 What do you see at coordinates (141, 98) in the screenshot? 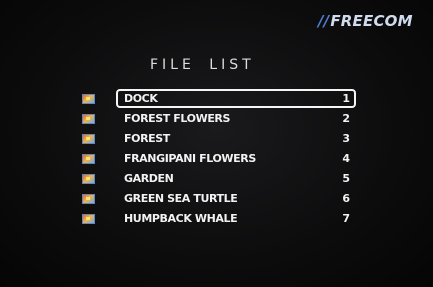
I see `file-name: DOCK` at bounding box center [141, 98].